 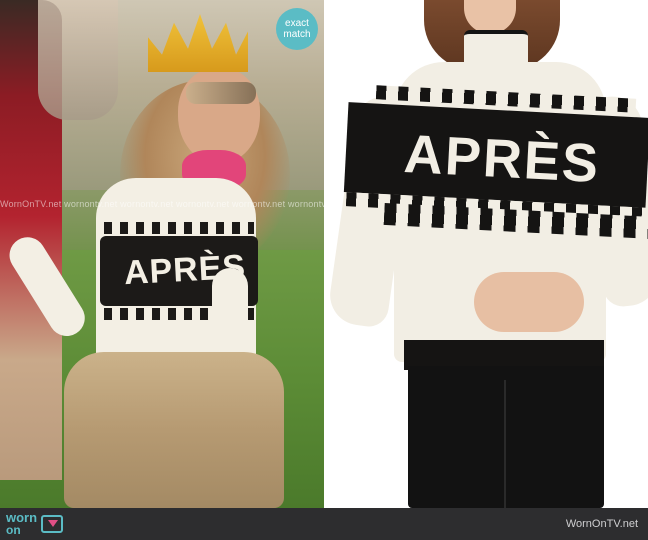 I want to click on pants-seam, so click(x=505, y=444).